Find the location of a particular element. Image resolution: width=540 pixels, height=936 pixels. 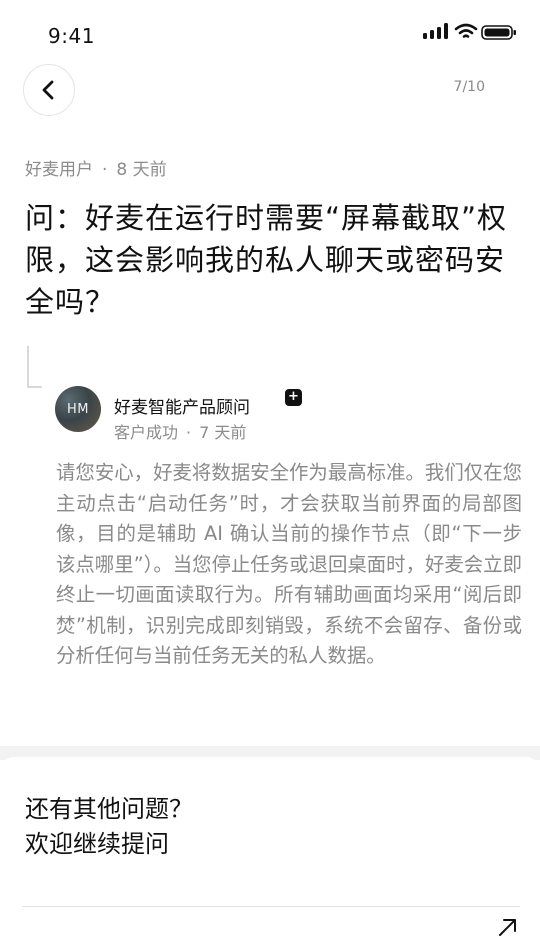

cellular-signal-icon is located at coordinates (435, 31).